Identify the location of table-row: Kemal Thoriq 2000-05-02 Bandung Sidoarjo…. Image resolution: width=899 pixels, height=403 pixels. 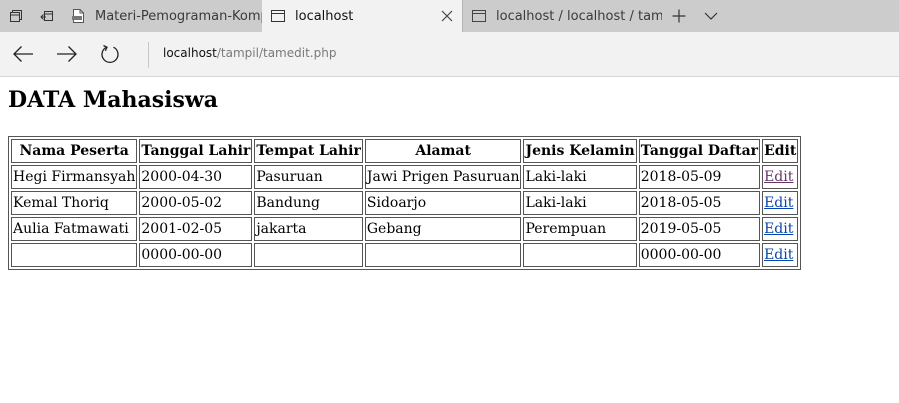
(405, 203).